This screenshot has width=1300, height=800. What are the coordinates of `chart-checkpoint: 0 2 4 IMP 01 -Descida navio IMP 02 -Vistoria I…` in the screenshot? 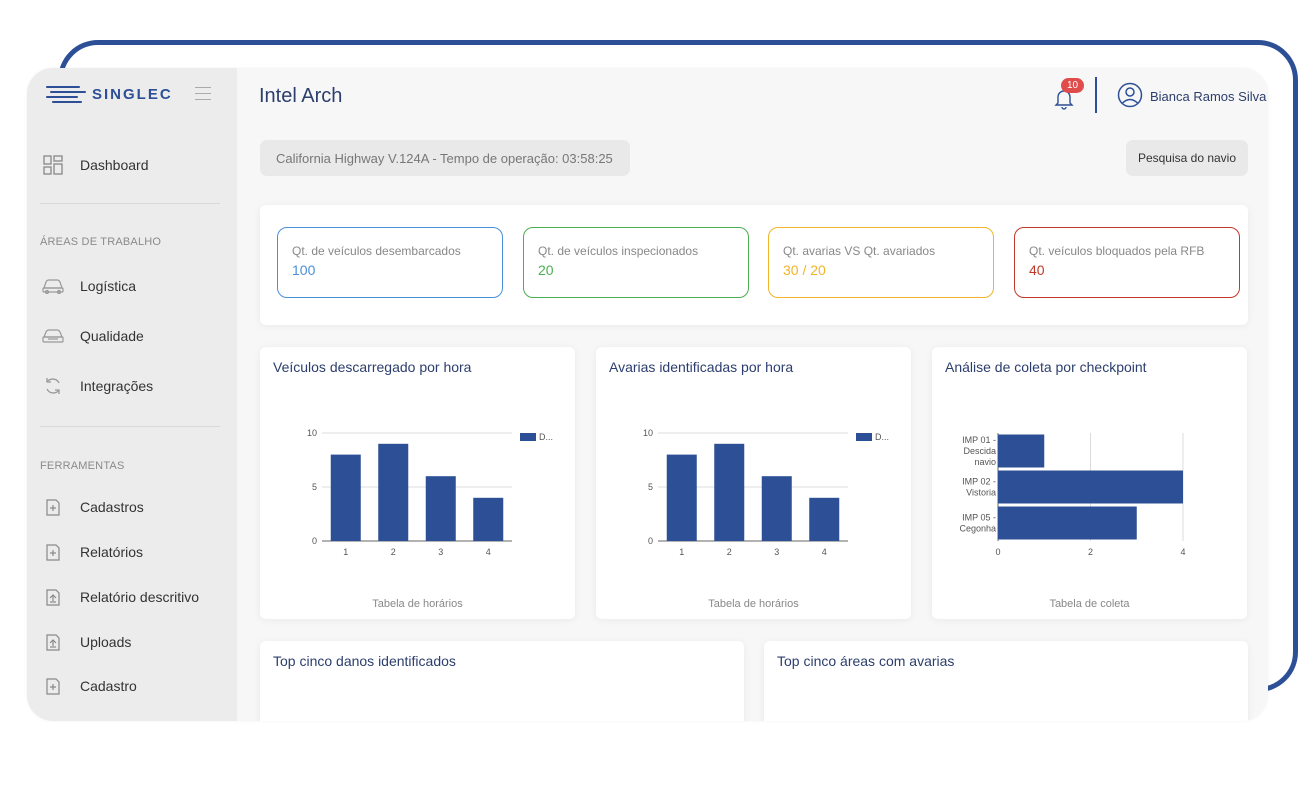 It's located at (1072, 495).